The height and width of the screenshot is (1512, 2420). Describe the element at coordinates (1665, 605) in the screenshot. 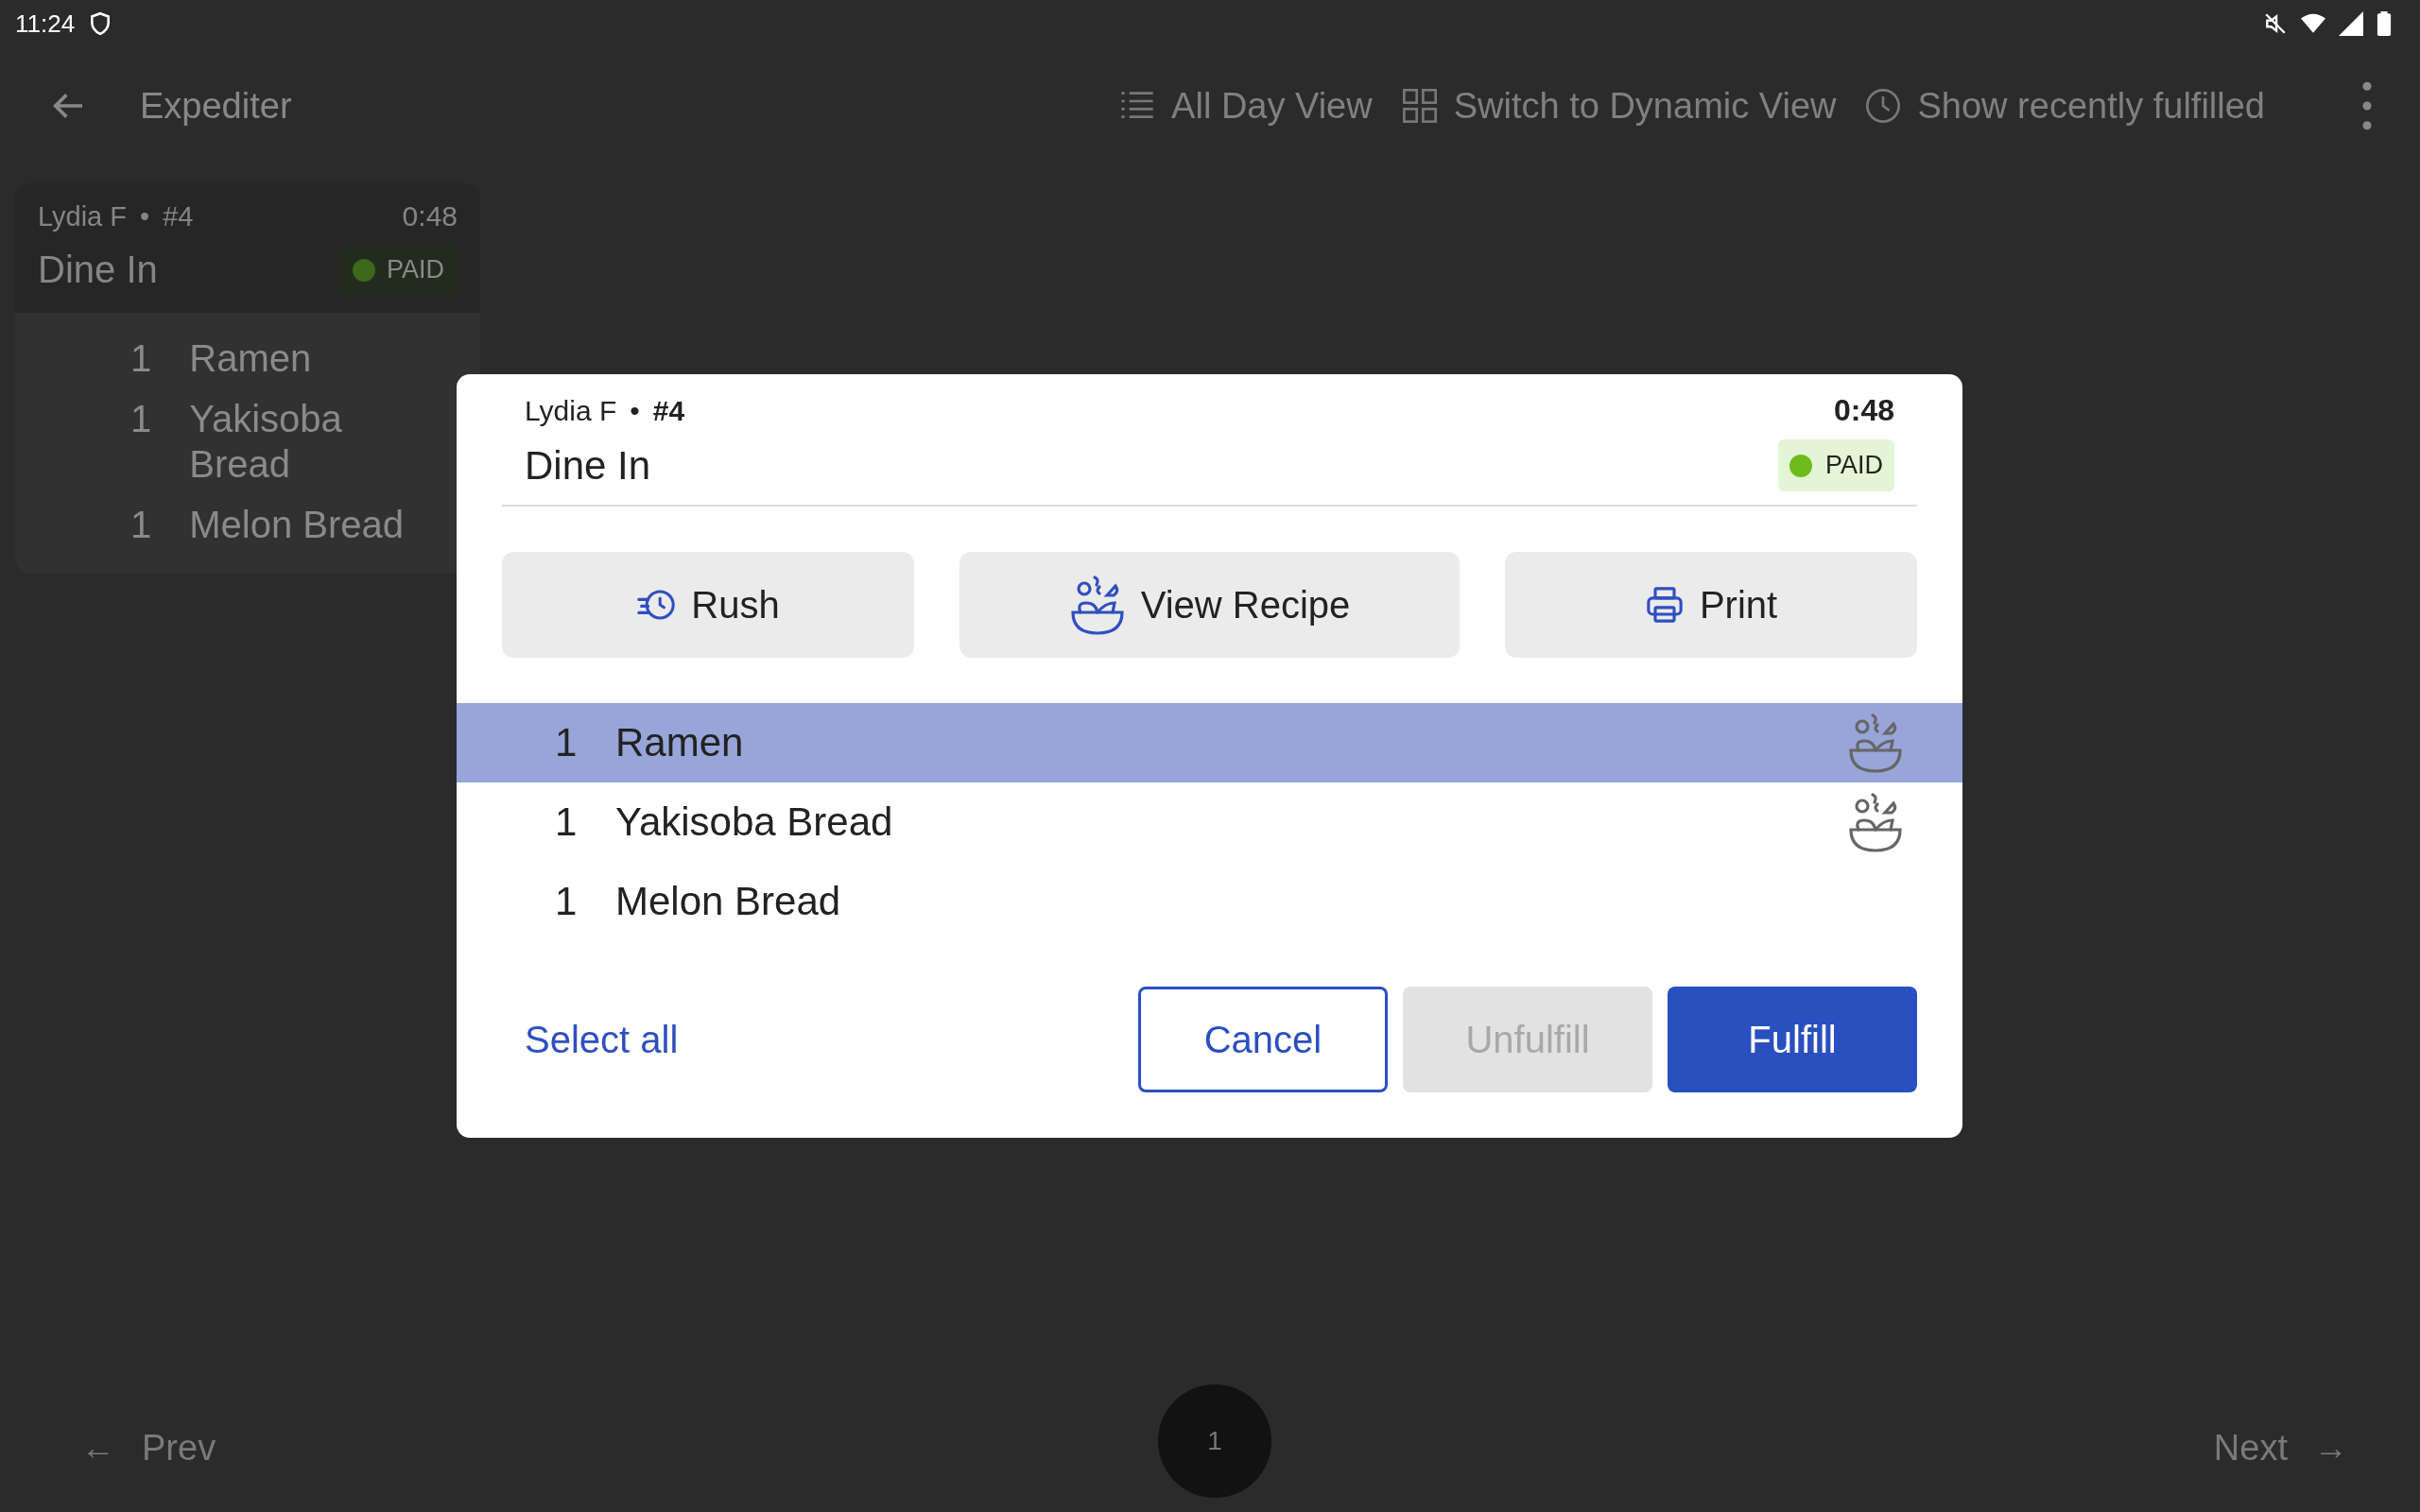

I see `printer-icon` at that location.